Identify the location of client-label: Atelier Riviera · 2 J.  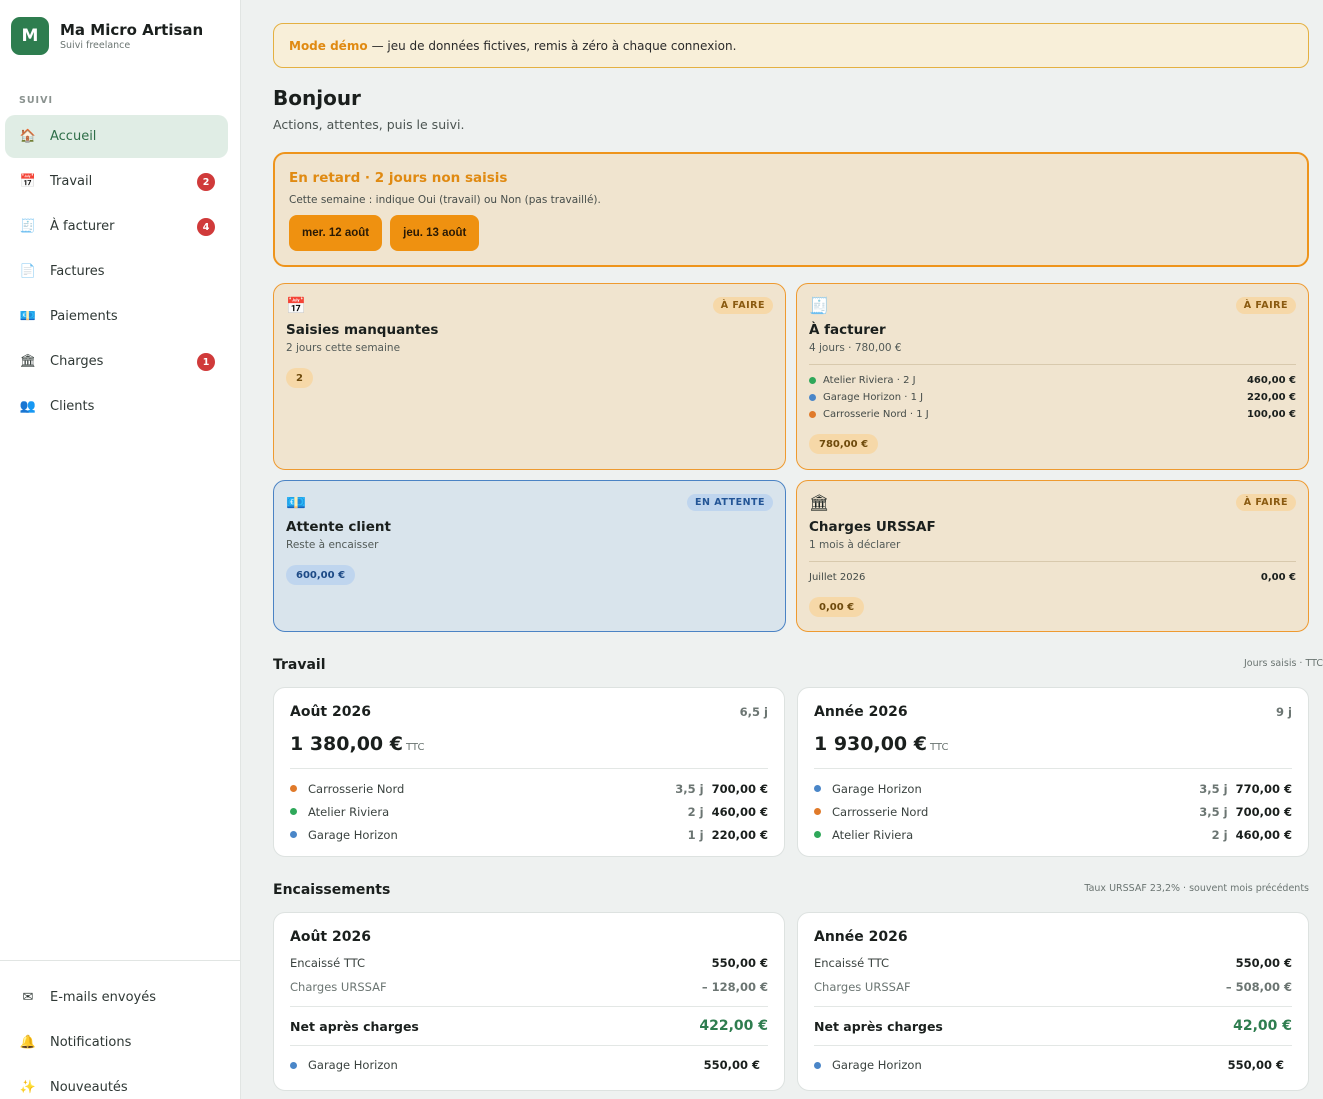
(869, 380).